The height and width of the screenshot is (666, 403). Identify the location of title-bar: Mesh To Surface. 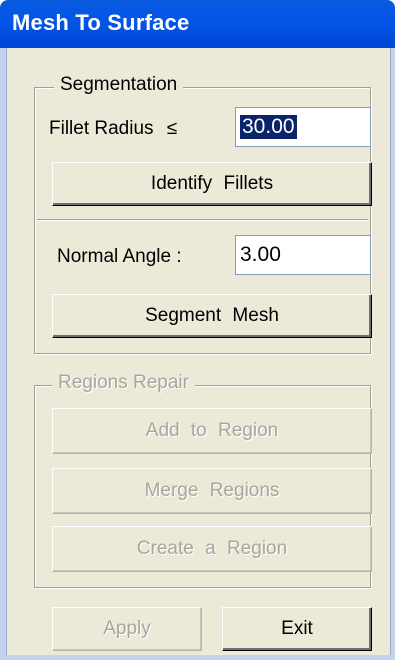
(197, 24).